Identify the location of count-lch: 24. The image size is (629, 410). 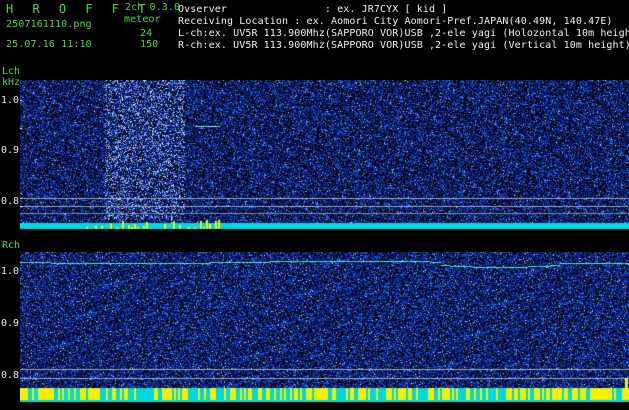
(146, 33).